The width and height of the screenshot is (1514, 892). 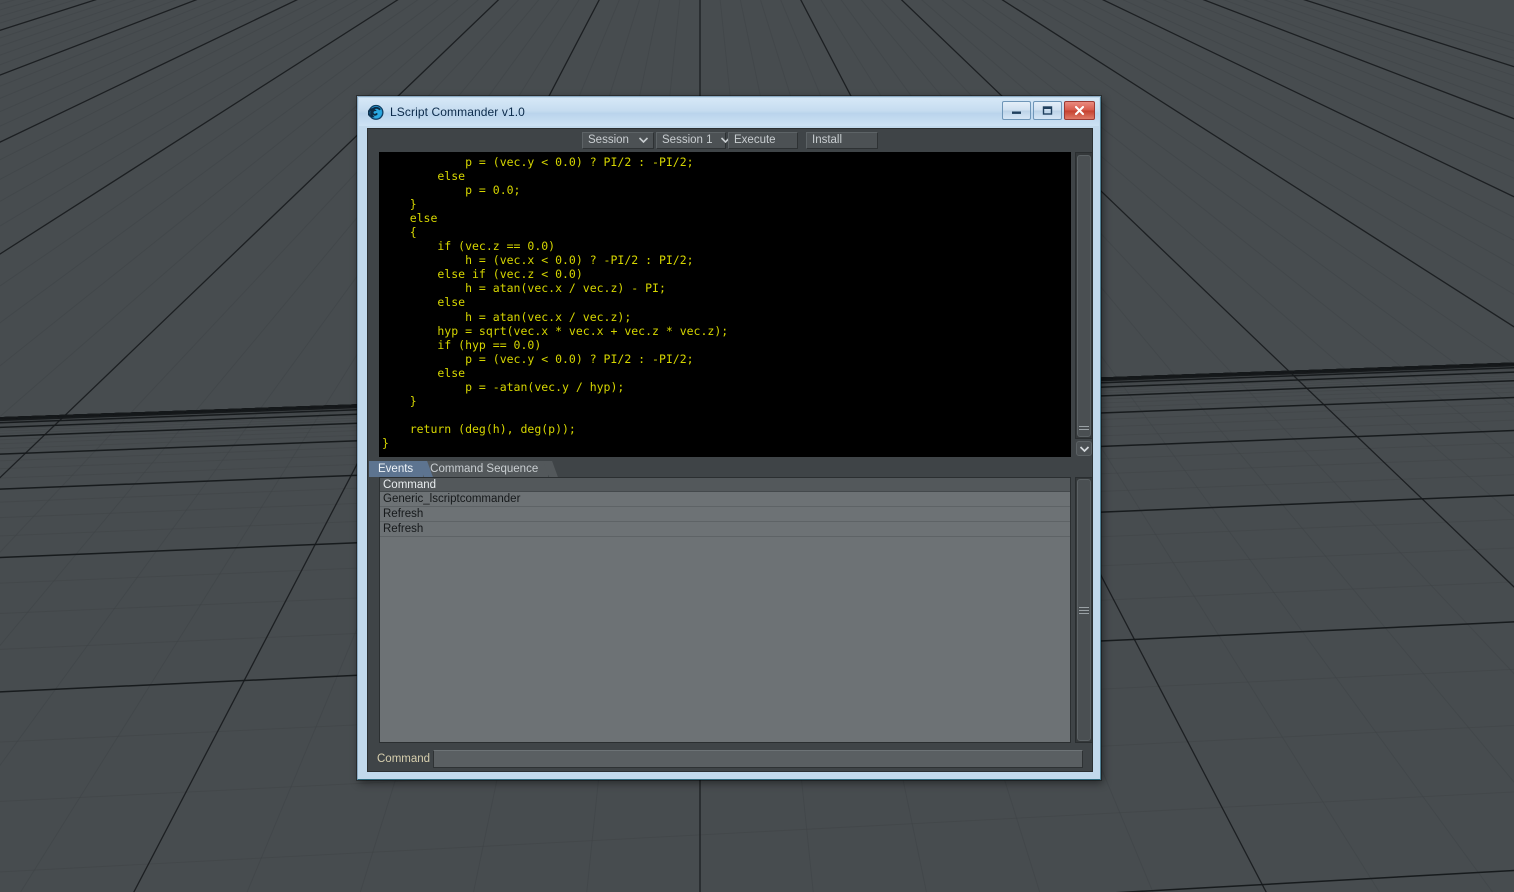 What do you see at coordinates (725, 499) in the screenshot?
I see `table-row: Generic_lscriptcommander` at bounding box center [725, 499].